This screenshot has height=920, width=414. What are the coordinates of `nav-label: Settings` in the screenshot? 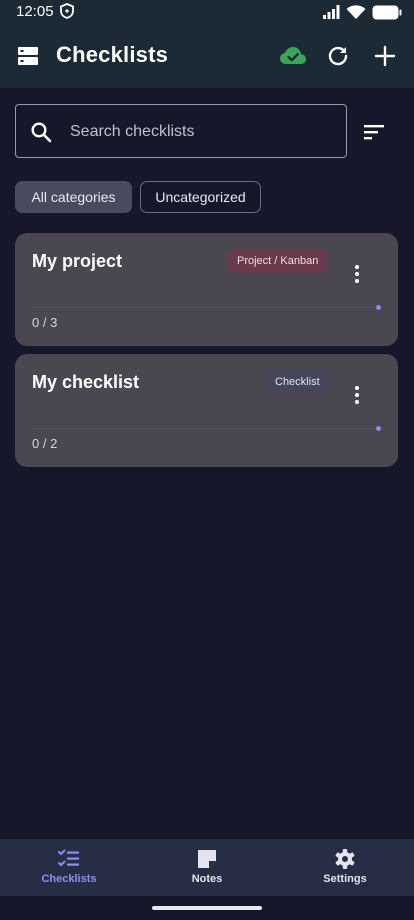 It's located at (345, 879).